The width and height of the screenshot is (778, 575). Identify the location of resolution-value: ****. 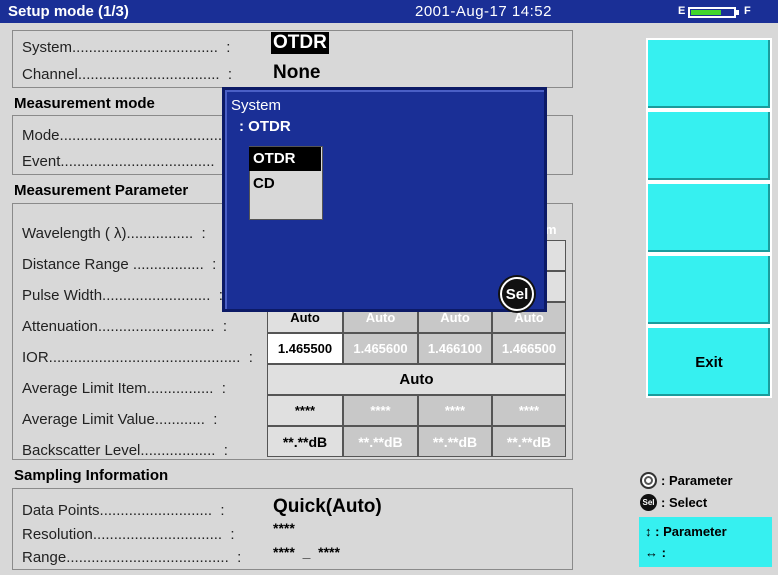
(284, 528).